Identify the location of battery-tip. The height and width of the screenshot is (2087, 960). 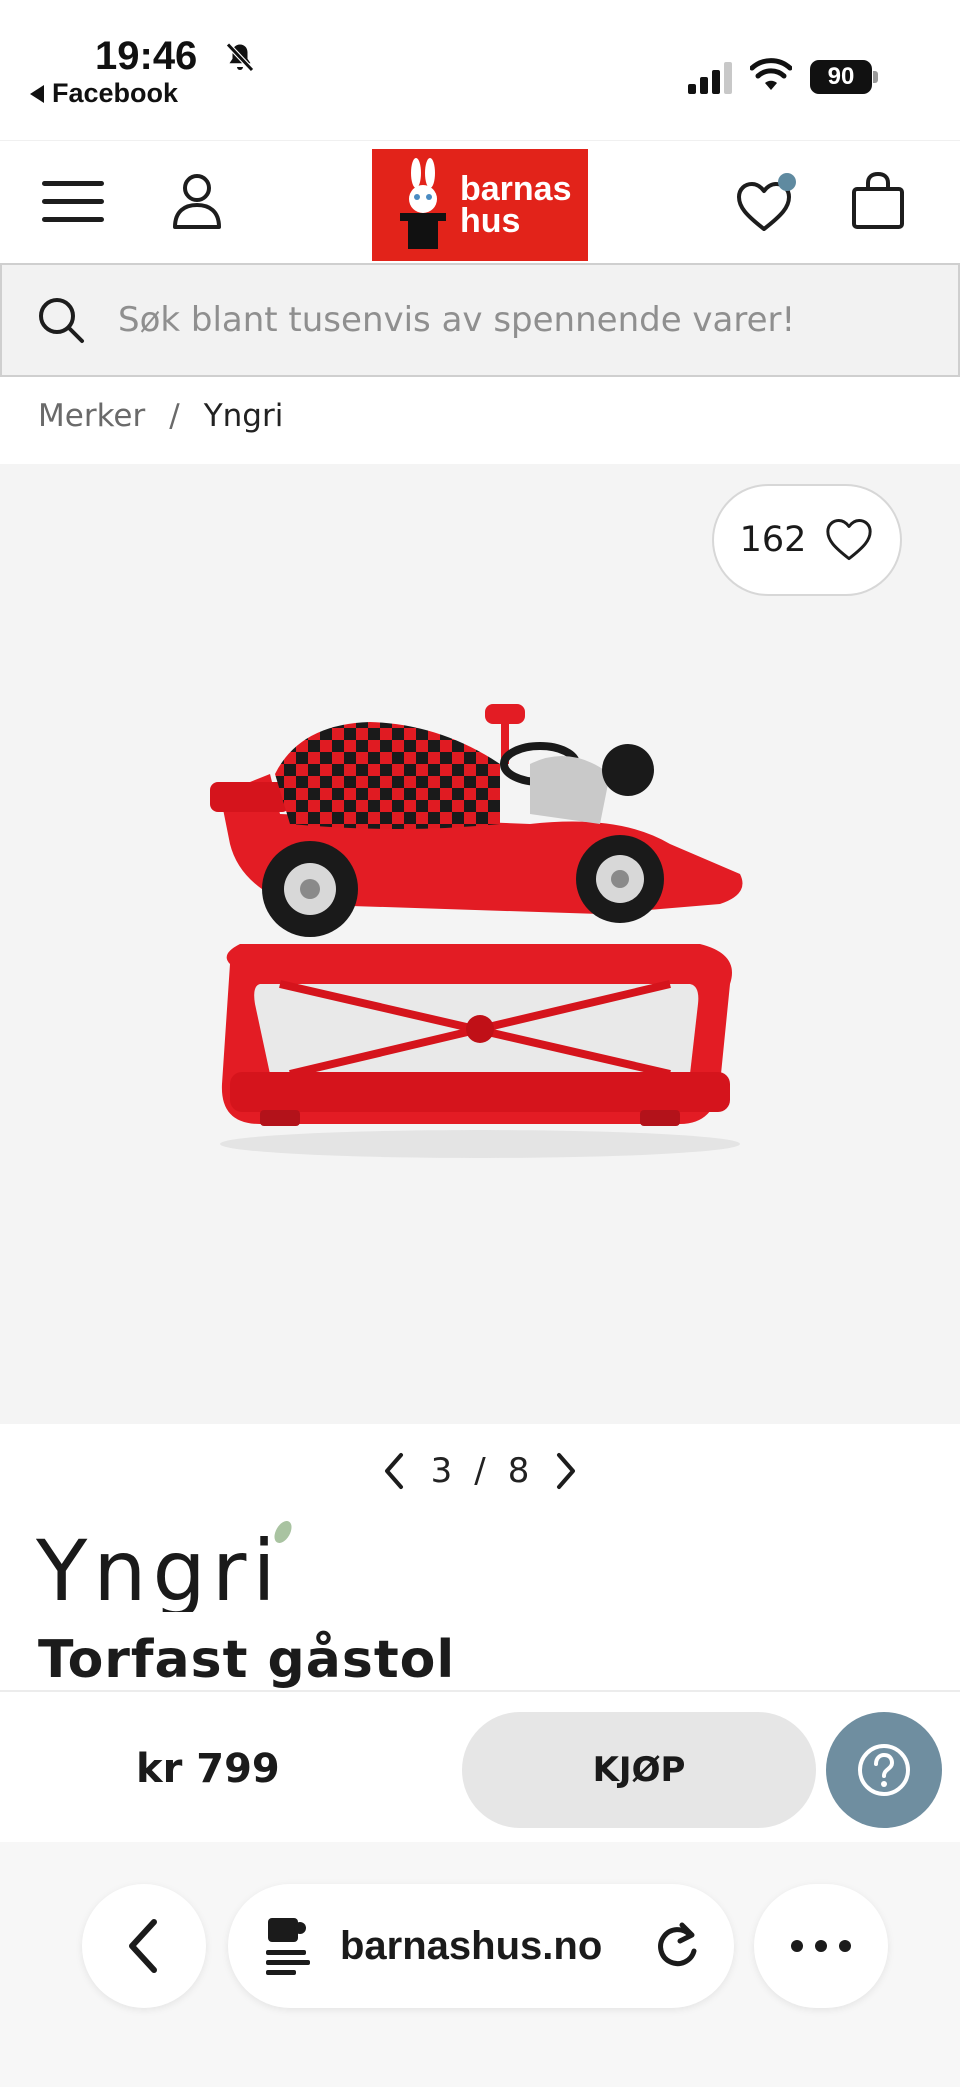
(875, 77).